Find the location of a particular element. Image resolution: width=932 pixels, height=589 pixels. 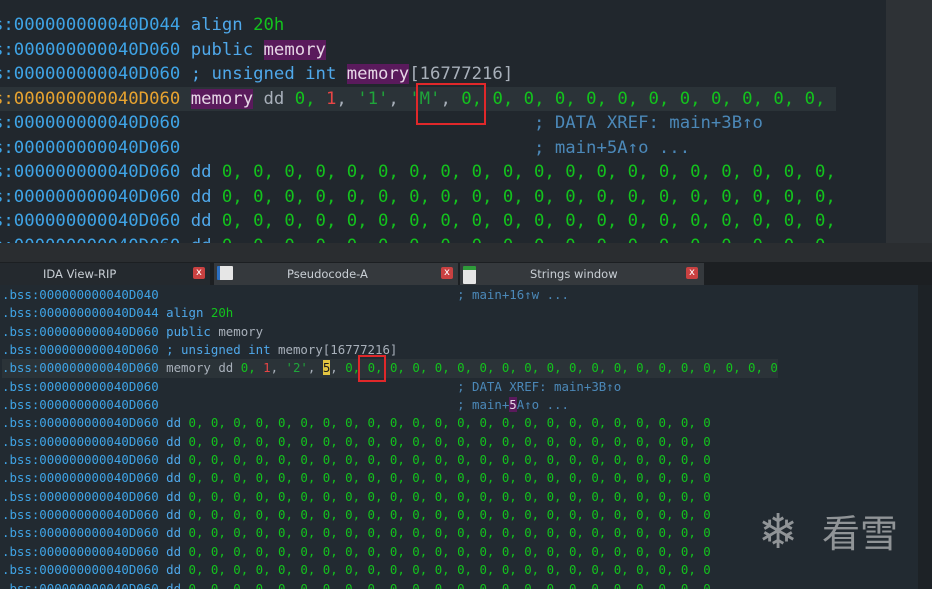

tab-pseudocode: Pseudocode-A x is located at coordinates (336, 274).